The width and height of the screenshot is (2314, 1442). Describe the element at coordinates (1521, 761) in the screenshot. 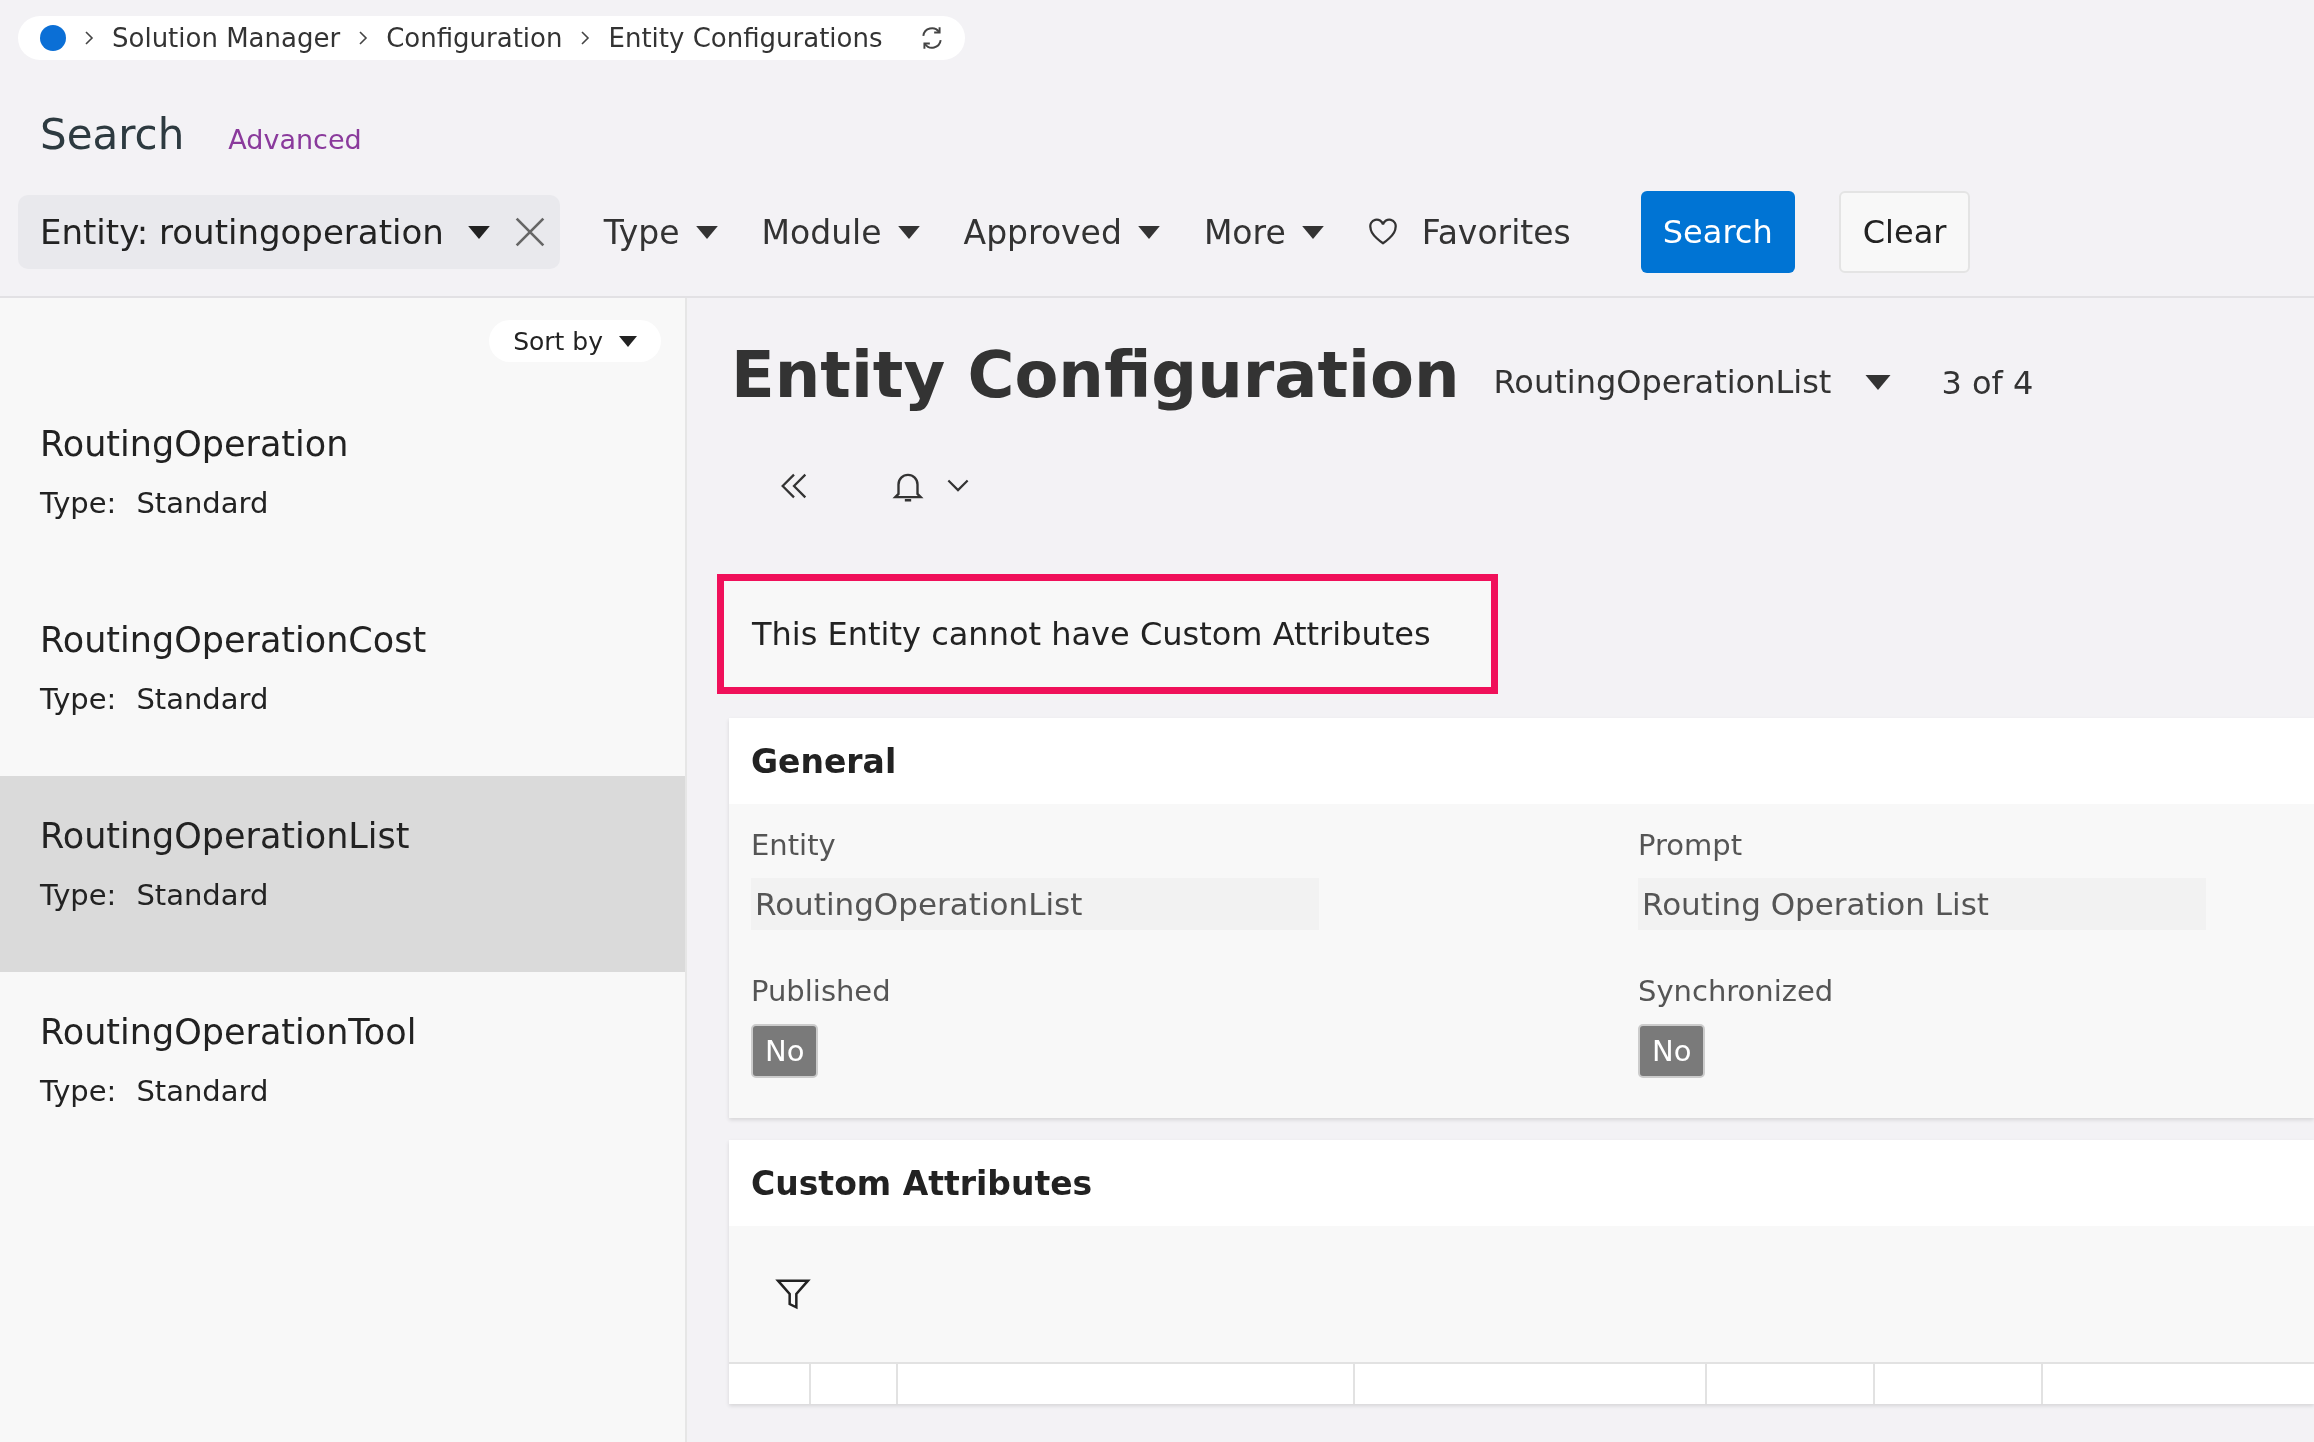

I see `section-header: General` at that location.